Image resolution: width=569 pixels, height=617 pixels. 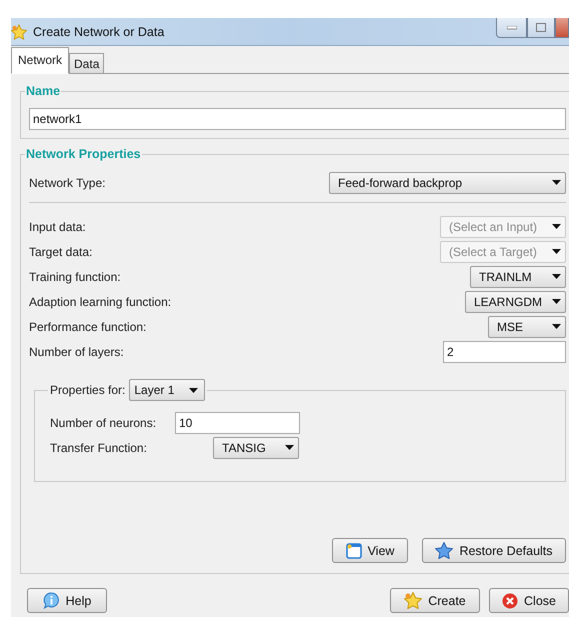 I want to click on maximize-icon, so click(x=541, y=27).